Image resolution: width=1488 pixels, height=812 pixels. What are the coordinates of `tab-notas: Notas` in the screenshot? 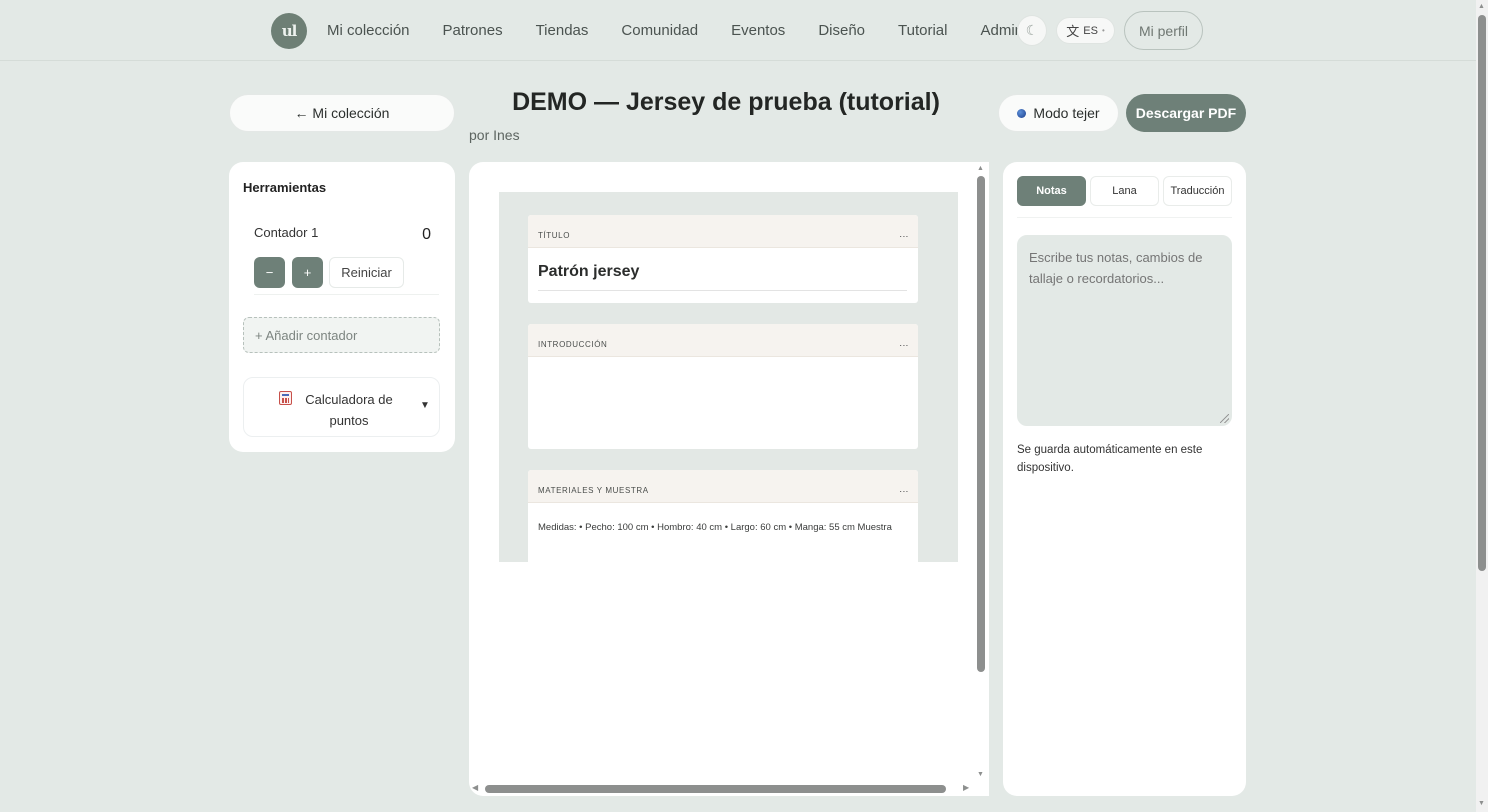 It's located at (1051, 191).